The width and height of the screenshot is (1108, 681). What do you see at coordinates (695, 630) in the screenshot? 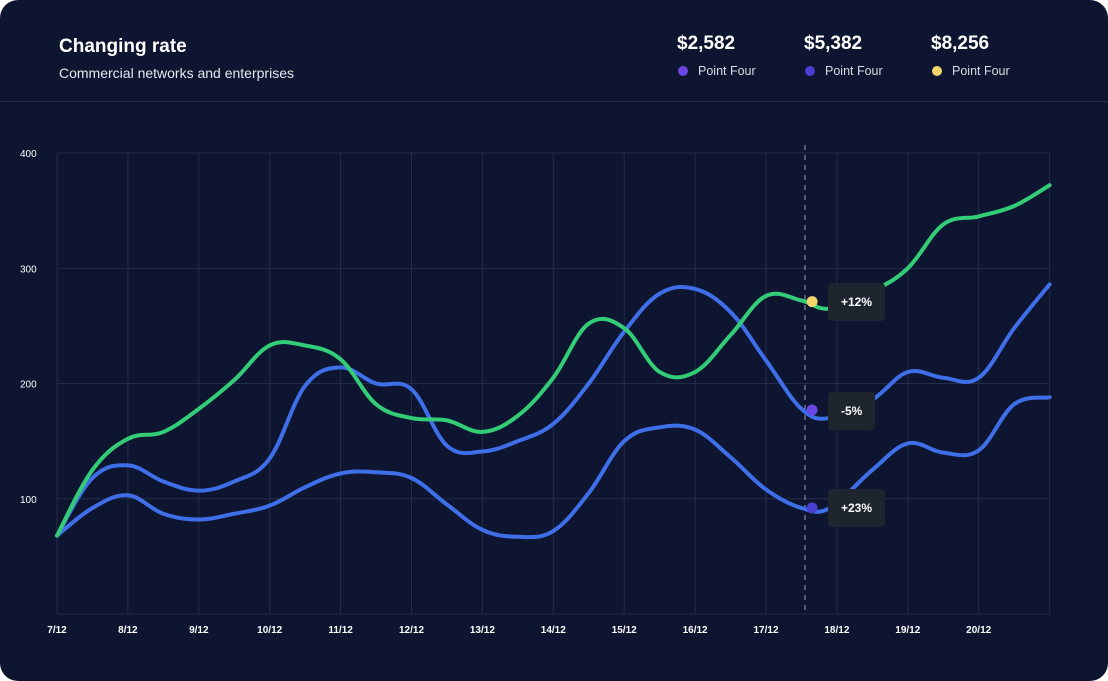
I see `x-tick-label: 16/12` at bounding box center [695, 630].